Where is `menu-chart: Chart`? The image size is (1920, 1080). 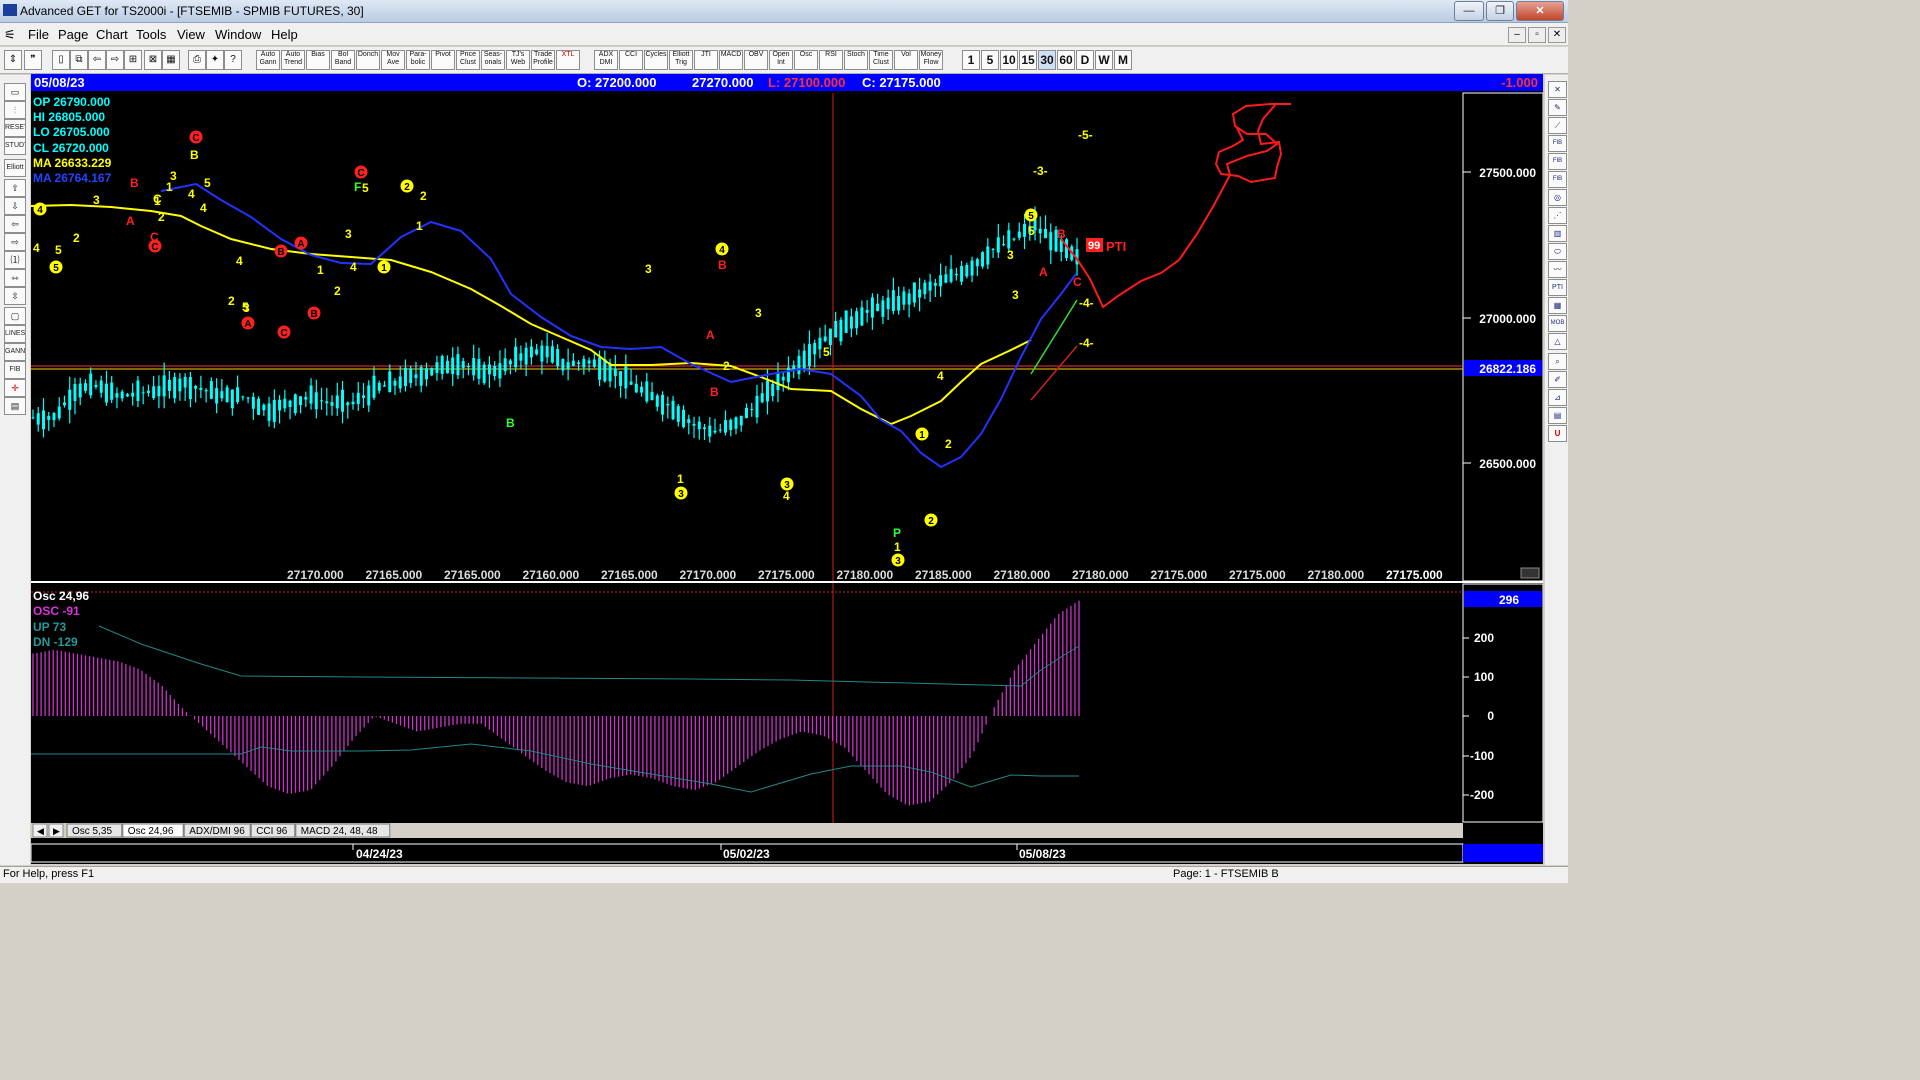
menu-chart: Chart is located at coordinates (112, 34).